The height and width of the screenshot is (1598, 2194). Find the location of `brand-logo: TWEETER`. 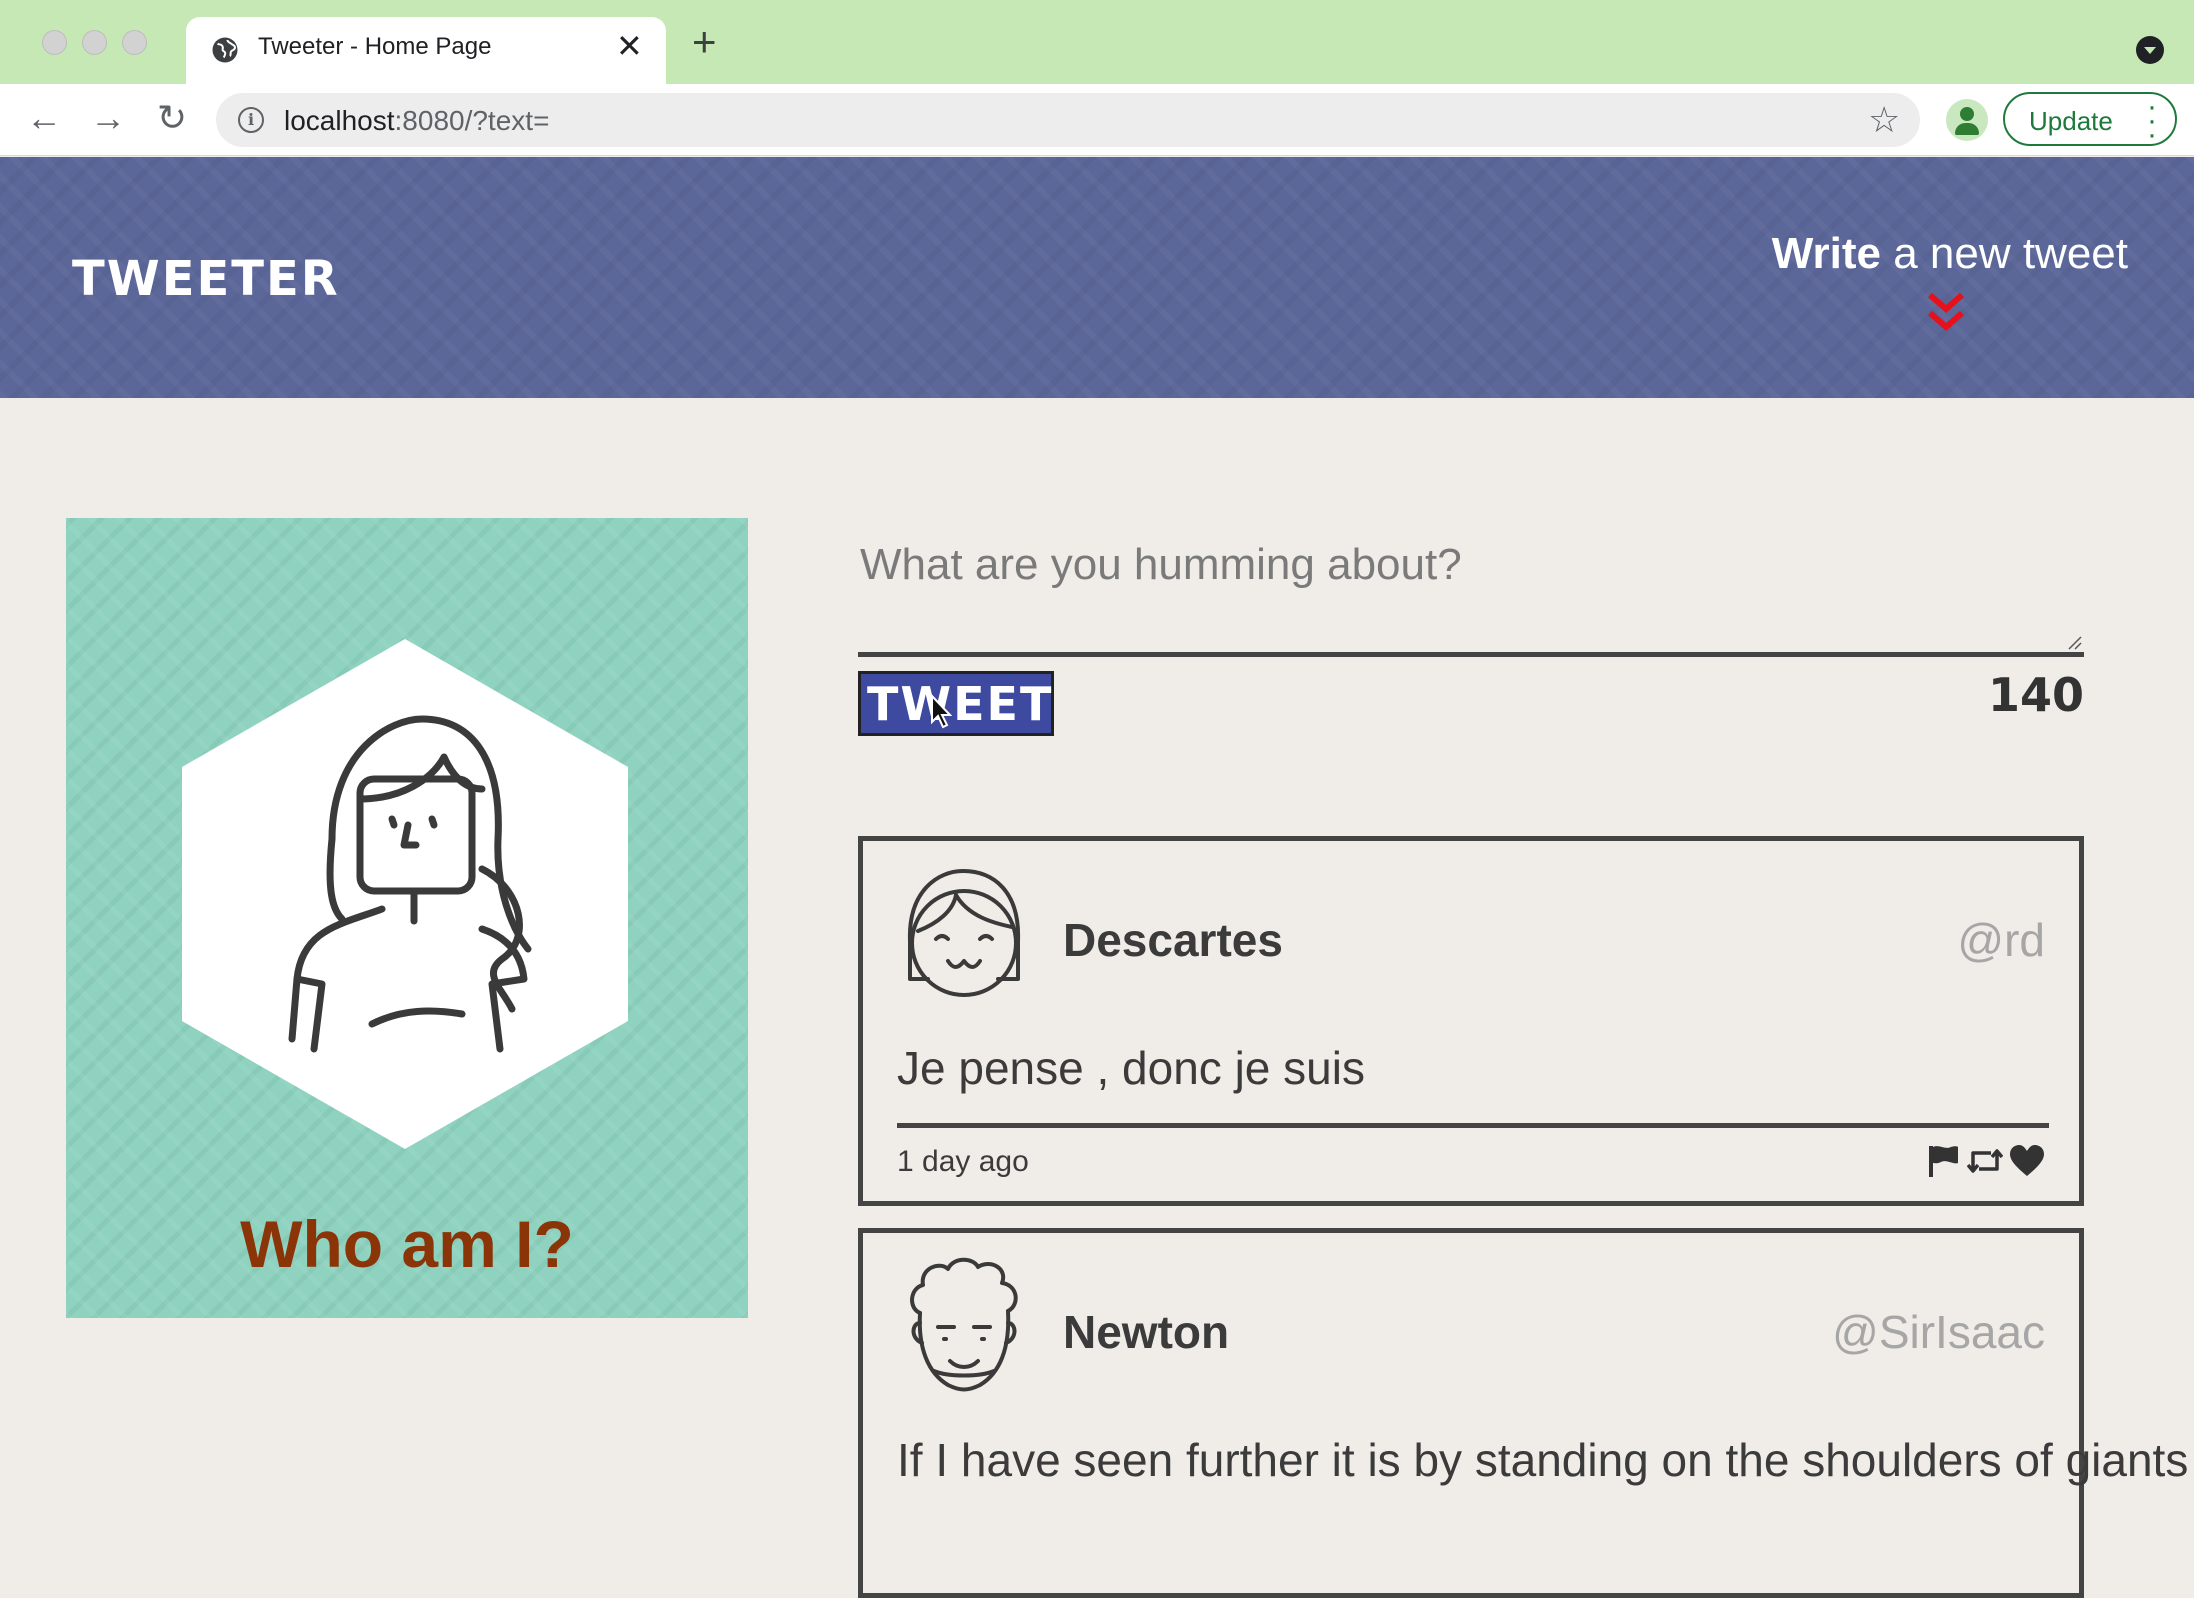

brand-logo: TWEETER is located at coordinates (206, 279).